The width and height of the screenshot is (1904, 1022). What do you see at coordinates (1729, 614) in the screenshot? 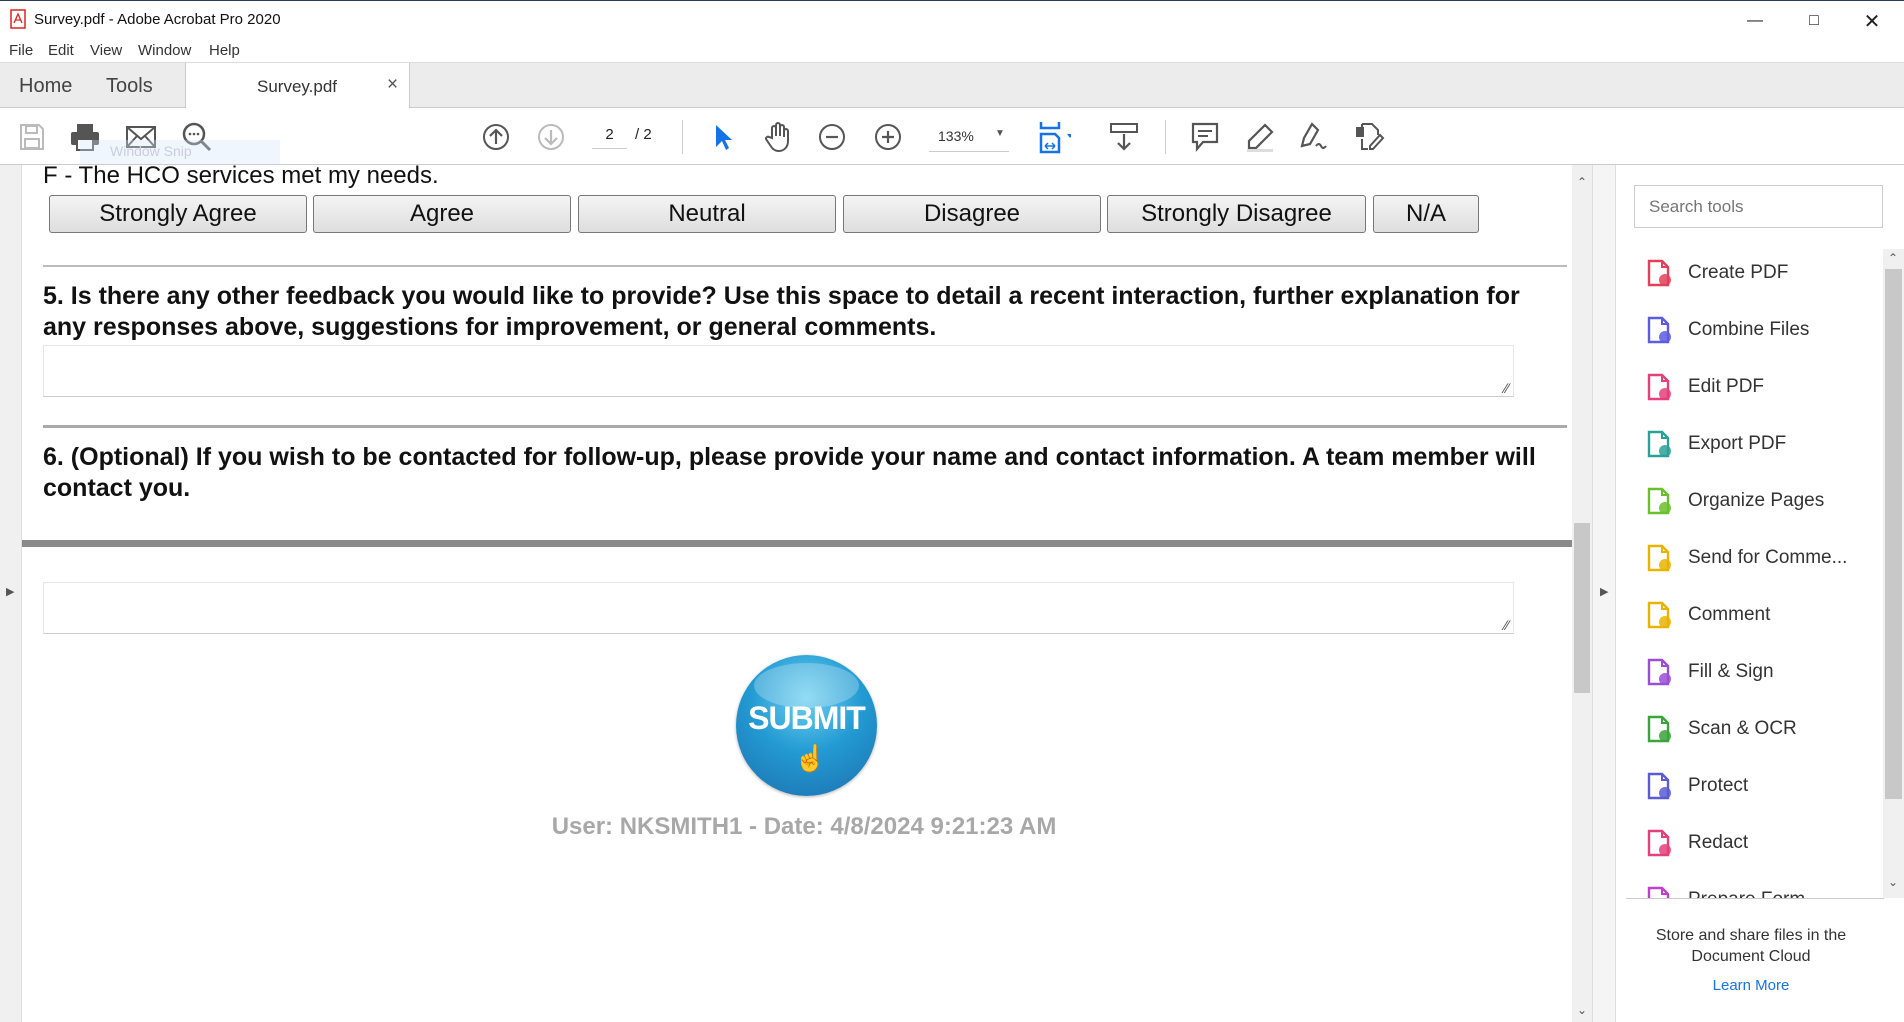
I see `tool-label: Comment` at bounding box center [1729, 614].